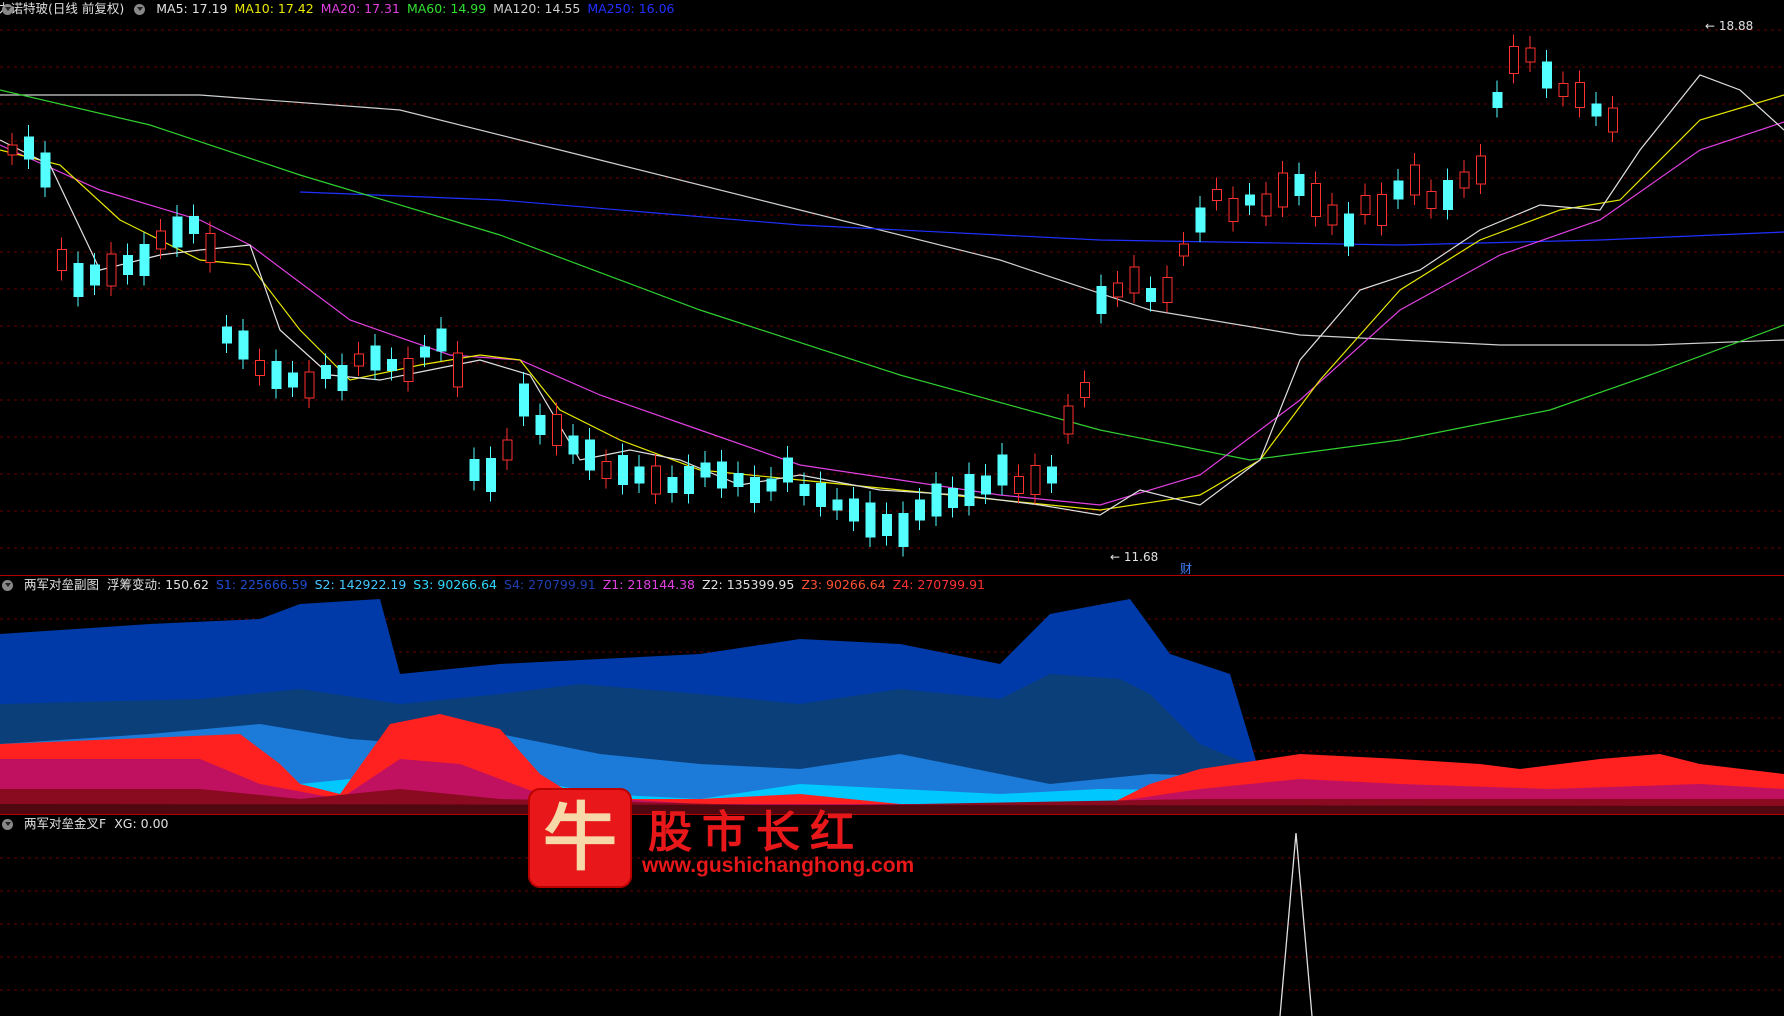  What do you see at coordinates (7, 824) in the screenshot?
I see `sub2-menu-icon` at bounding box center [7, 824].